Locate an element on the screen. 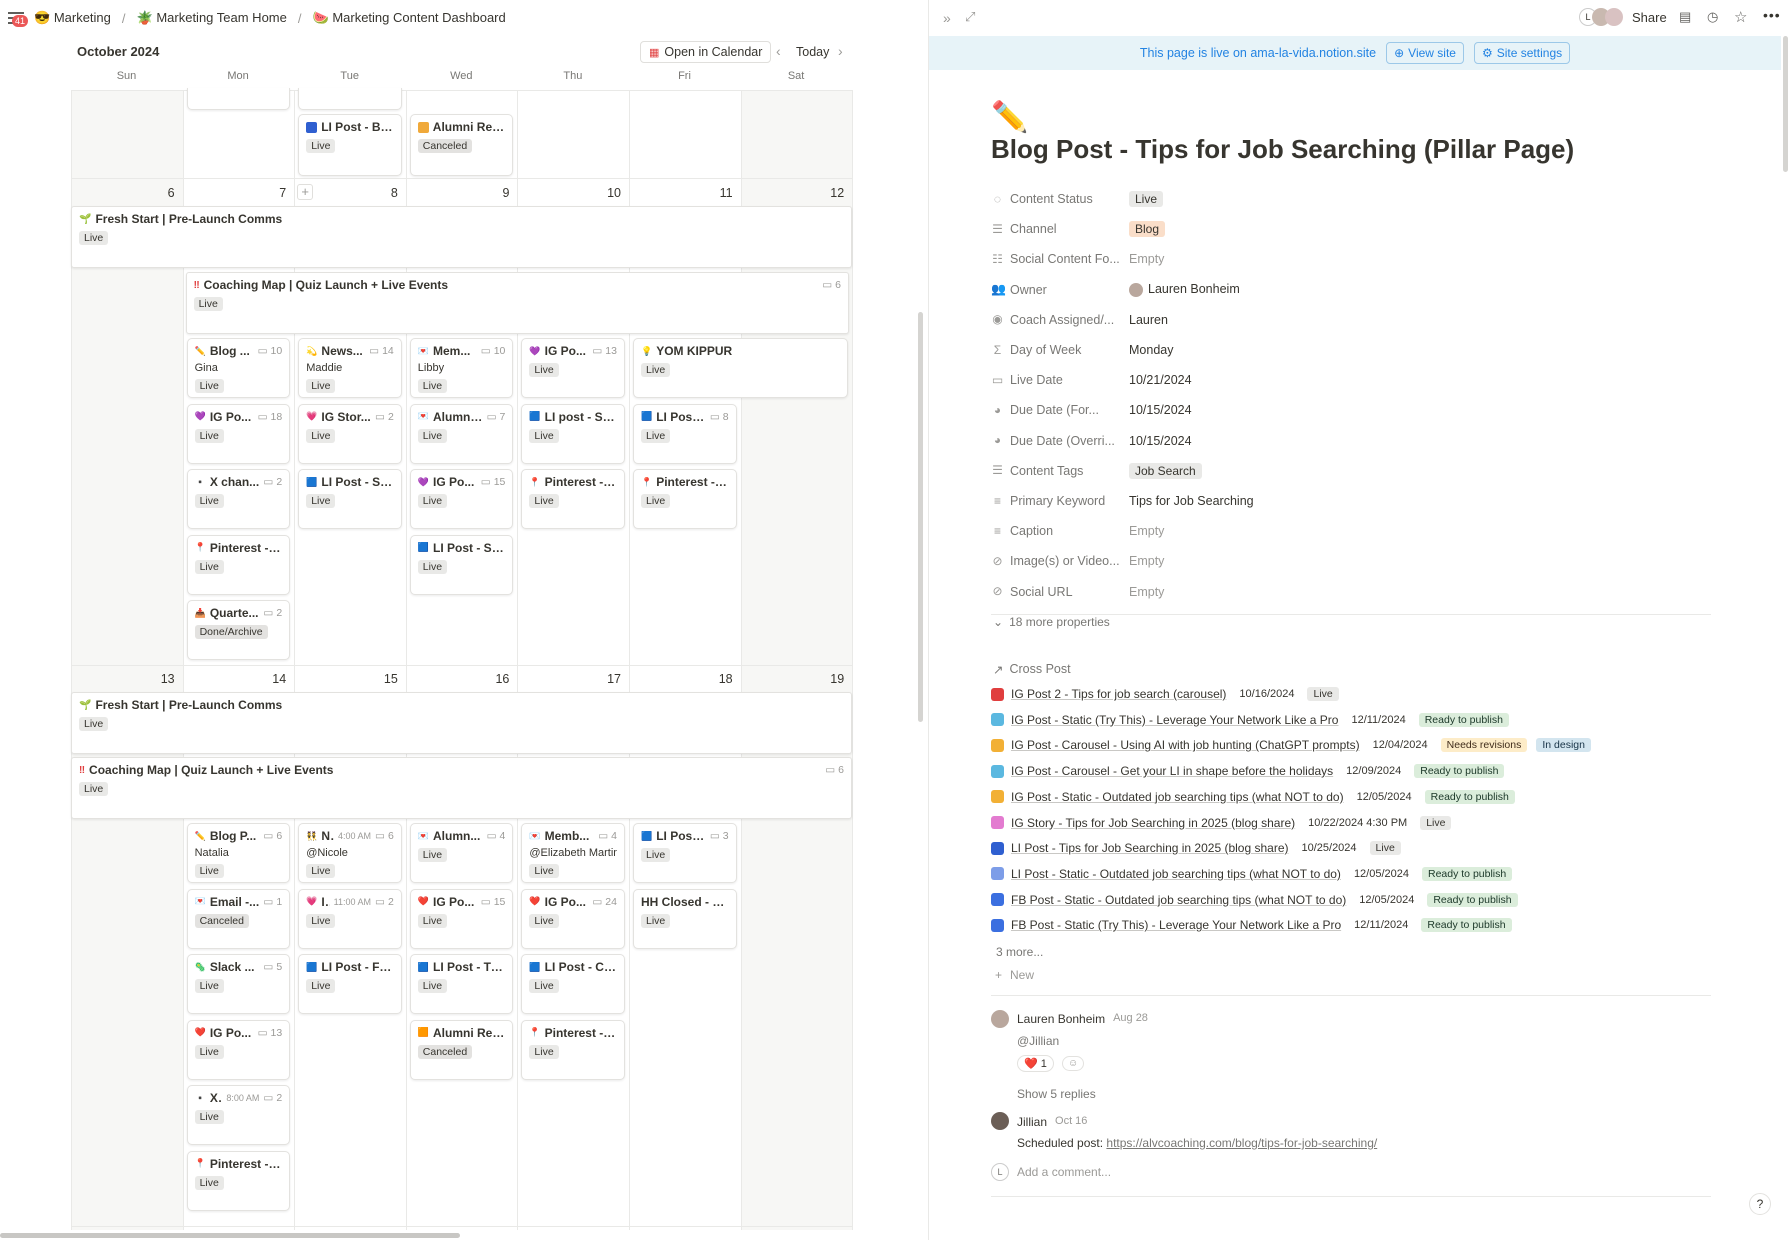 The height and width of the screenshot is (1240, 1792). property-row: 👥 Owner Lauren Bonheim is located at coordinates (1351, 290).